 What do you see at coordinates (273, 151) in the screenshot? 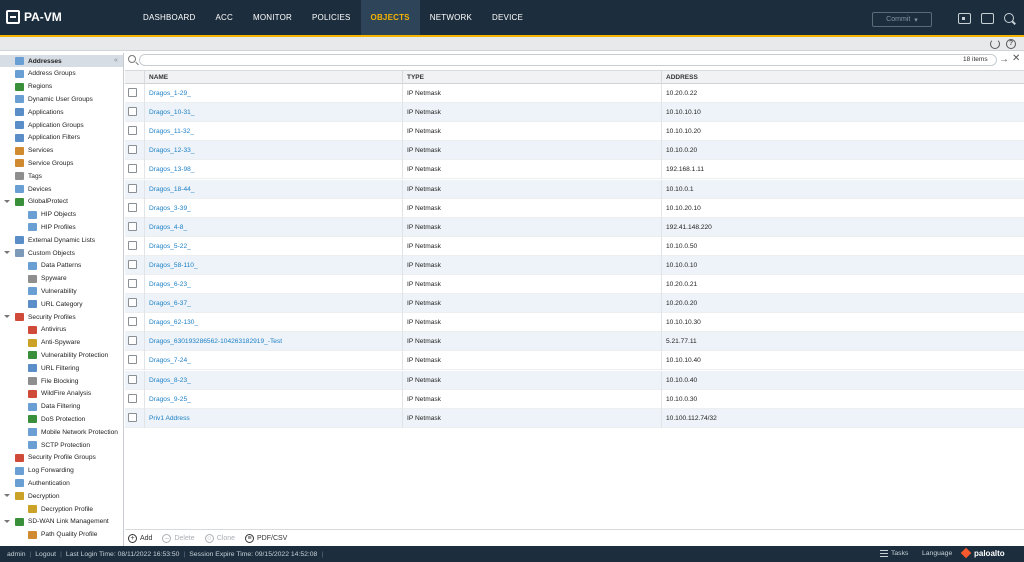
I see `cell-name: Dragos_12-33_` at bounding box center [273, 151].